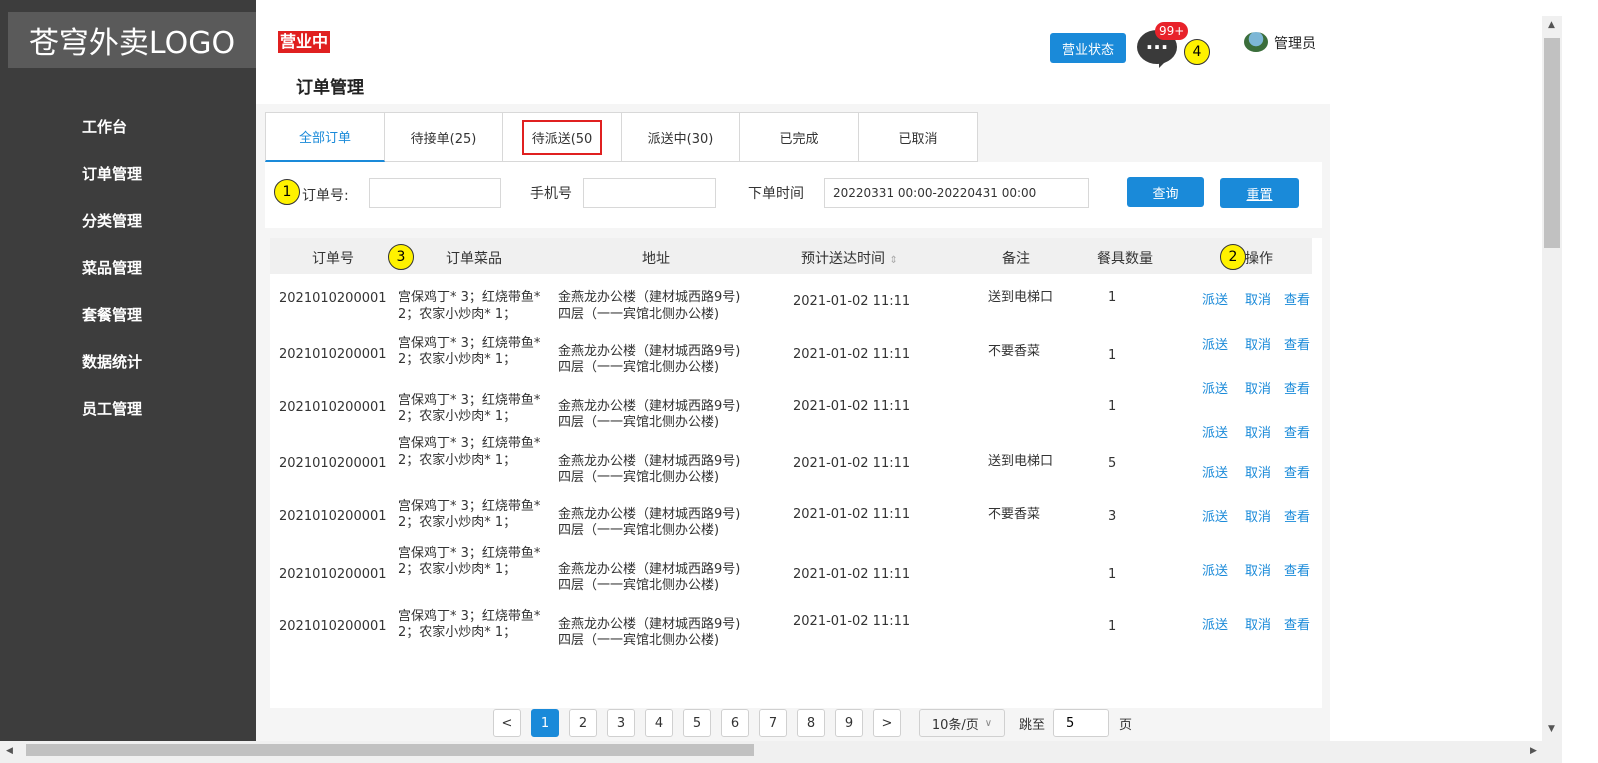  What do you see at coordinates (887, 723) in the screenshot?
I see `next-page-button: >` at bounding box center [887, 723].